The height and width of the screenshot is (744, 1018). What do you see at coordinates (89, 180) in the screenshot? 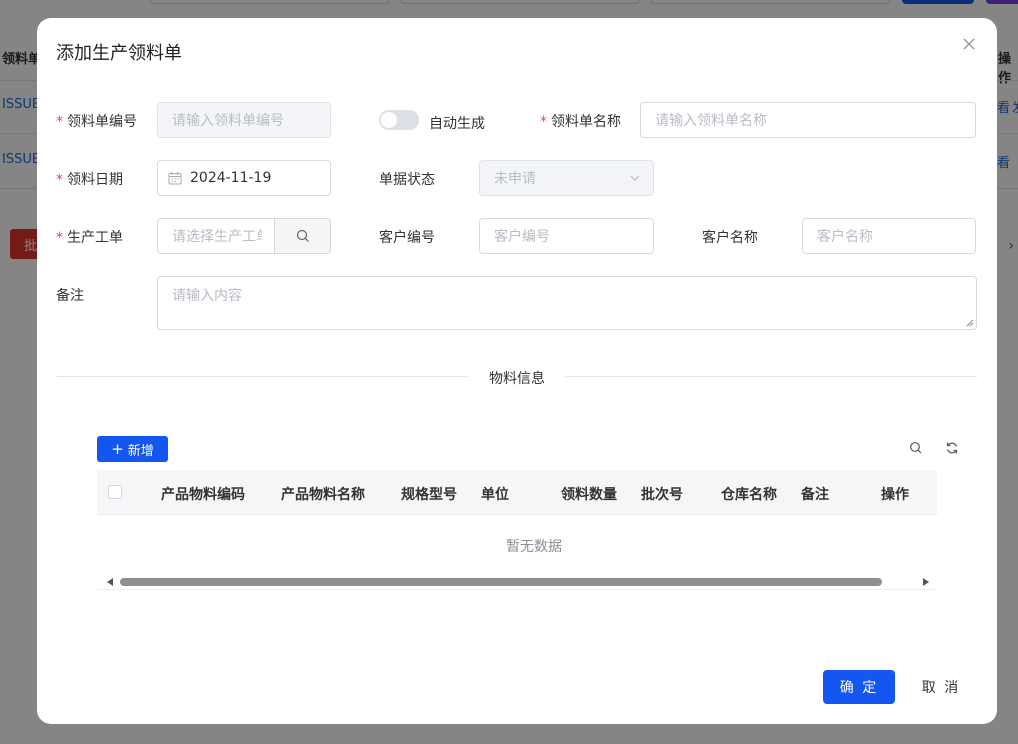
I see `issue-date-label: * 领料日期` at bounding box center [89, 180].